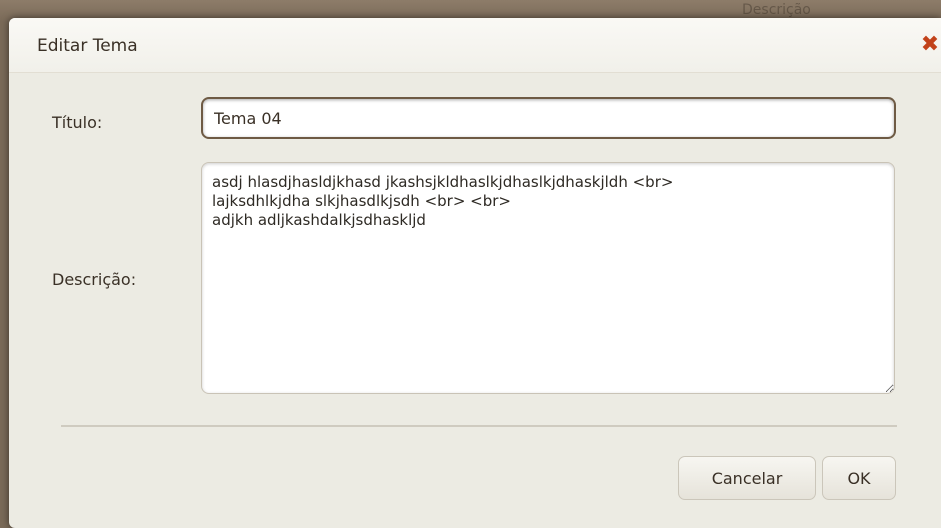  I want to click on dialog-title: Editar Tema, so click(87, 46).